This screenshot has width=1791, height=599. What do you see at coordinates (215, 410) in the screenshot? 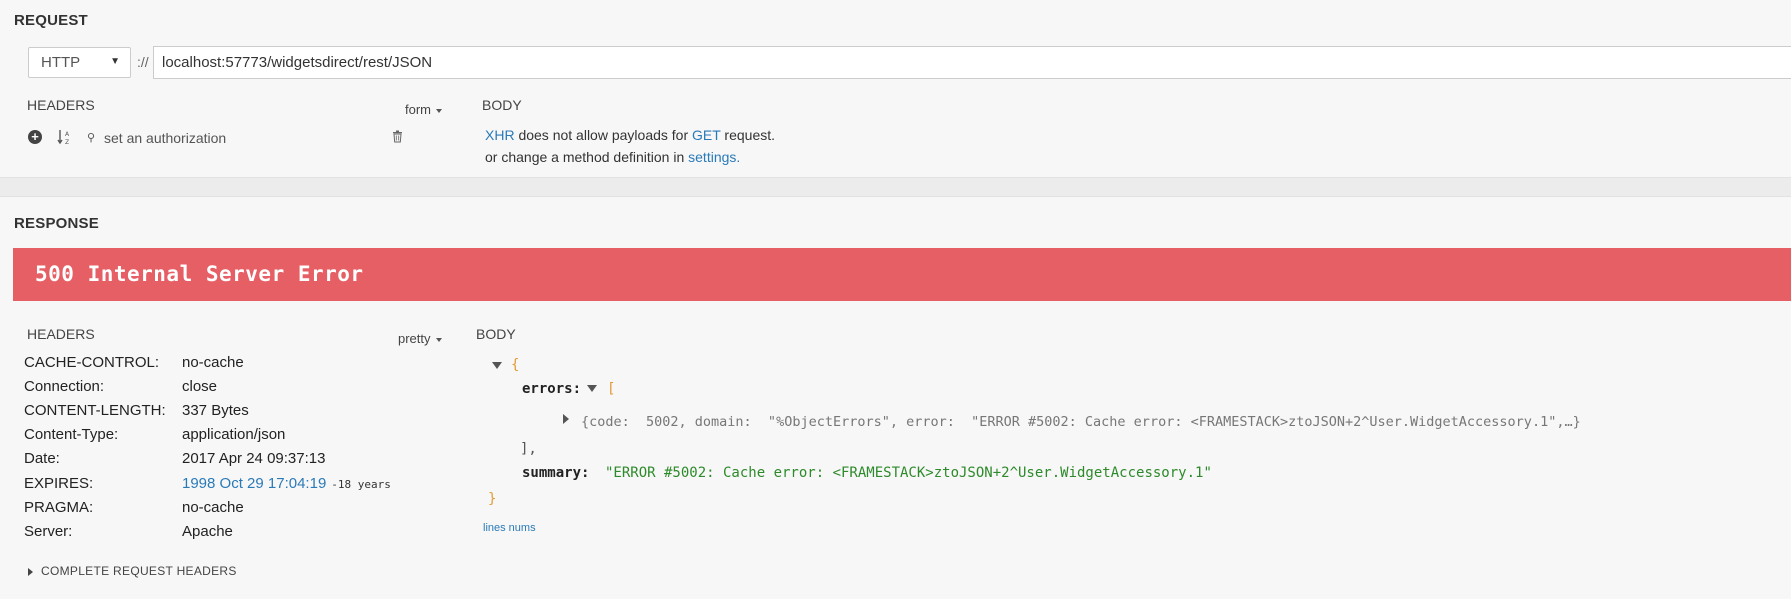
I see `header-value: 337 Bytes` at bounding box center [215, 410].